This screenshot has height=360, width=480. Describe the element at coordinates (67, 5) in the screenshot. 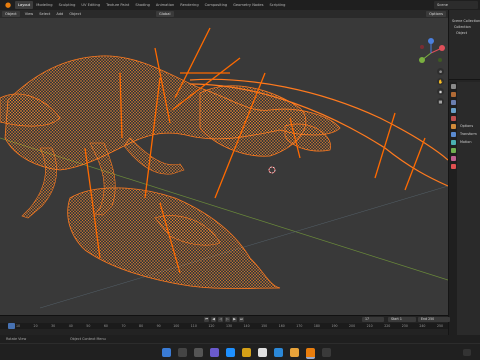

I see `workspace-tab-sculpting: Sculpting` at that location.